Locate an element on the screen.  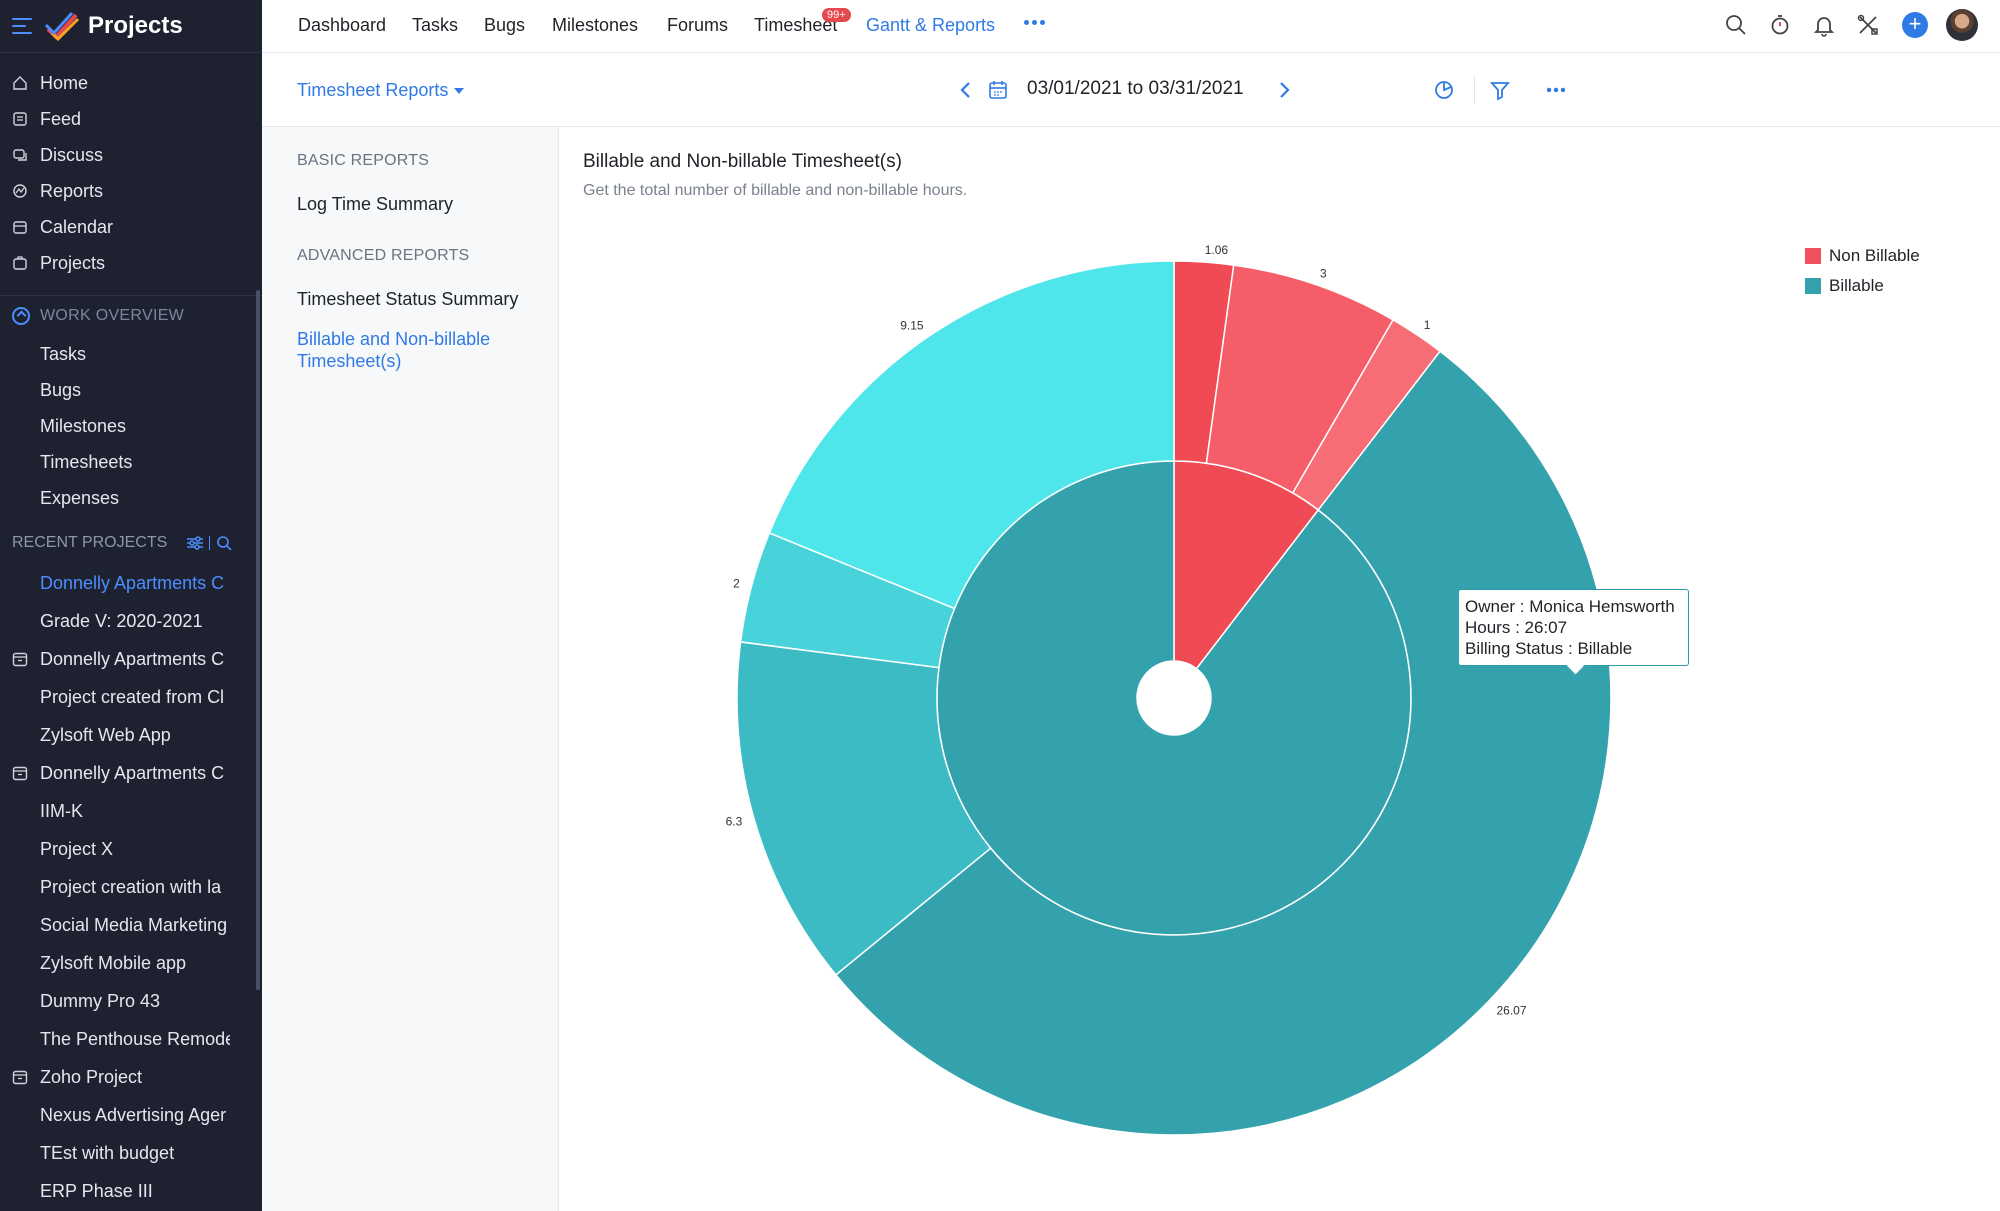
report-type-dropdown: Timesheet Reports is located at coordinates (381, 90).